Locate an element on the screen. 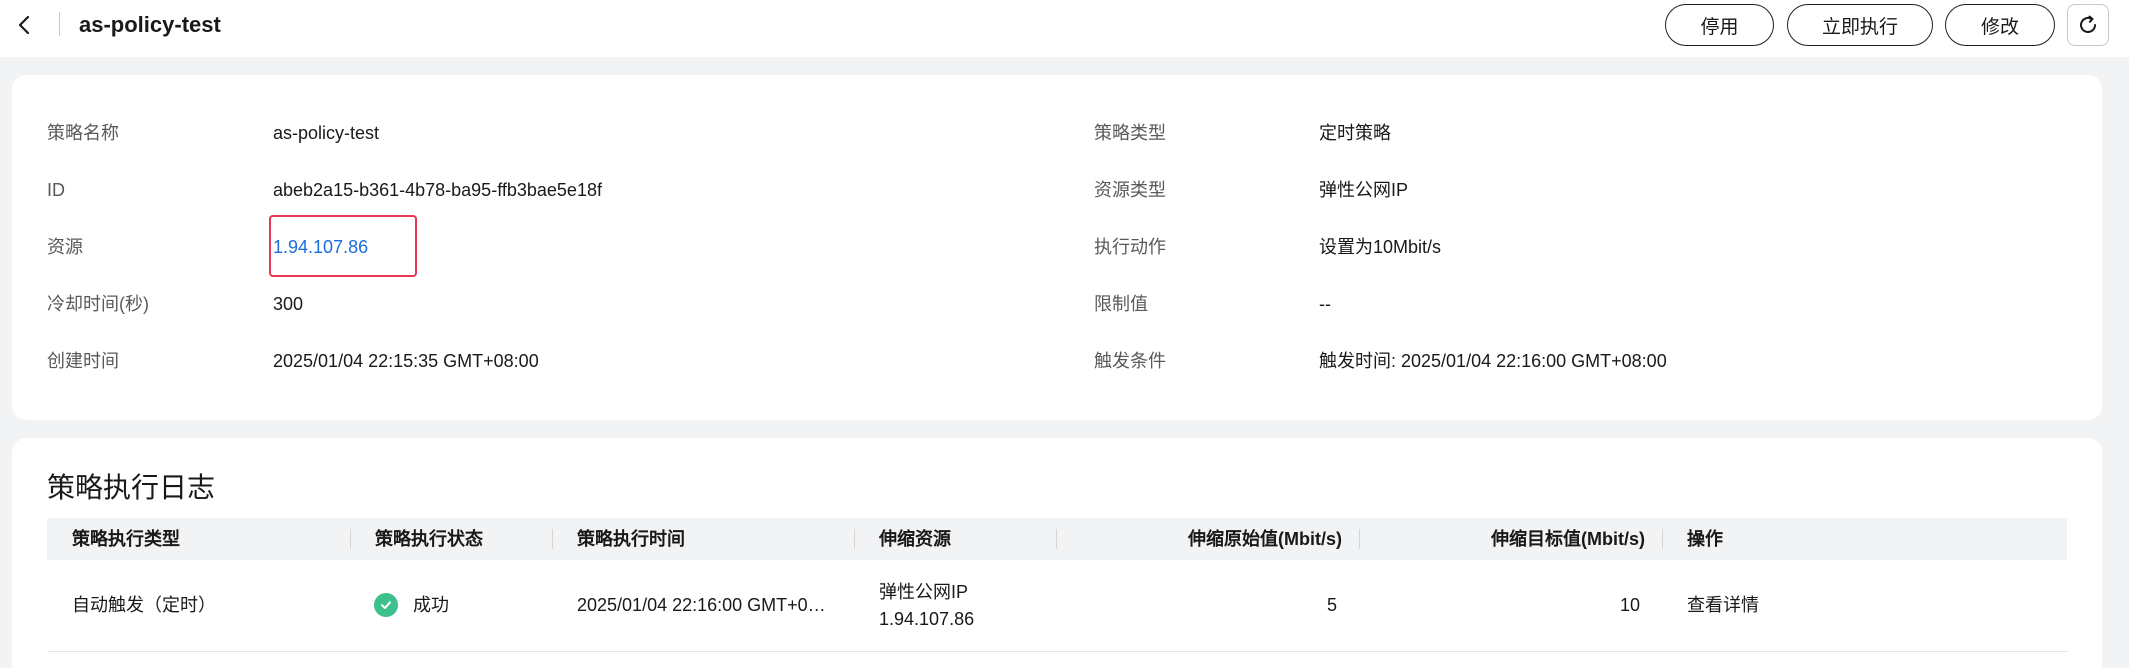 The height and width of the screenshot is (668, 2129). row-target-value: 10 is located at coordinates (1629, 605).